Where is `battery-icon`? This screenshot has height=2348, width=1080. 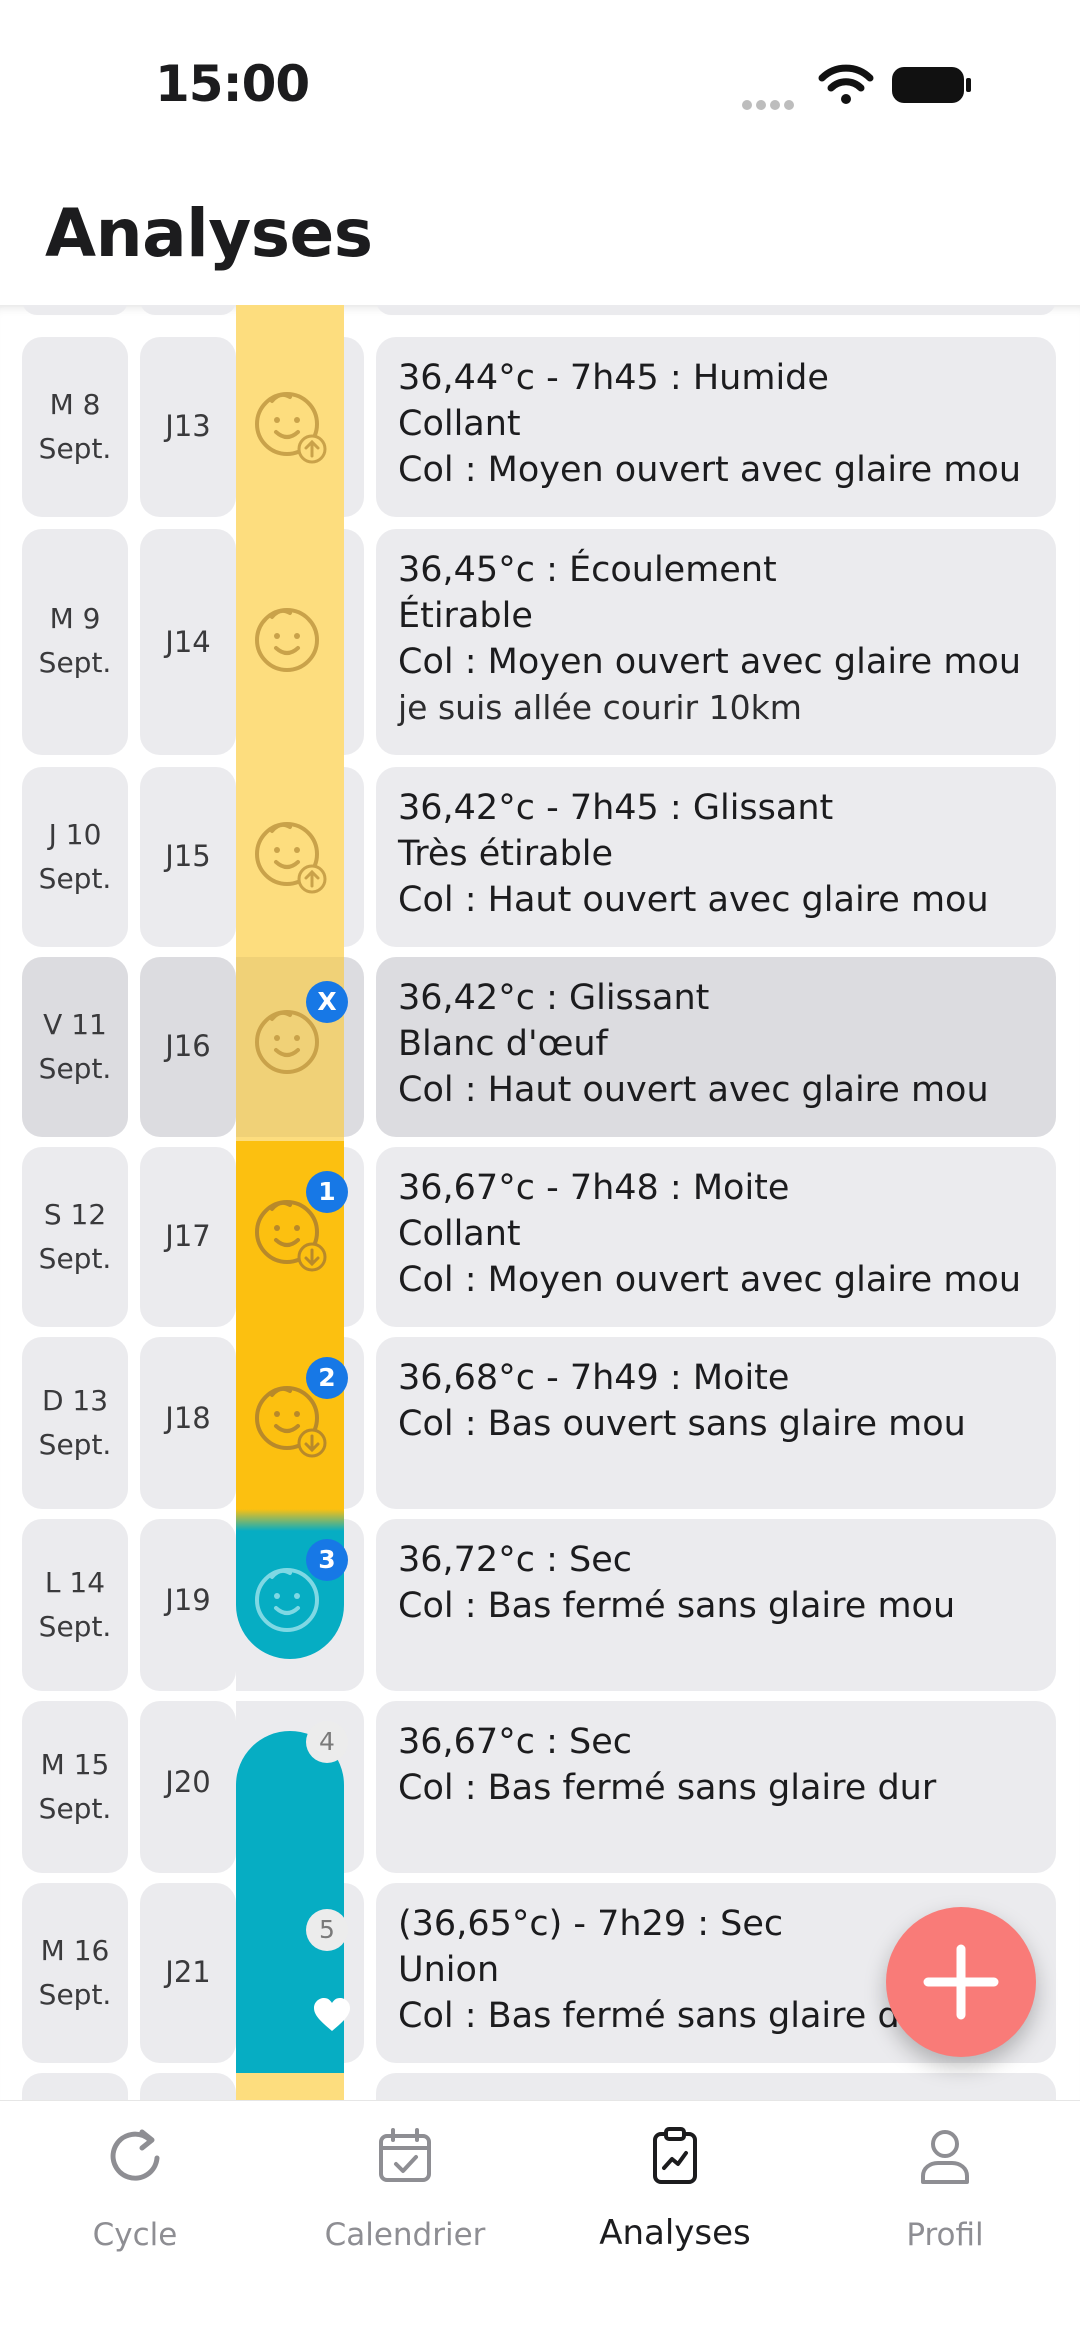
battery-icon is located at coordinates (931, 85).